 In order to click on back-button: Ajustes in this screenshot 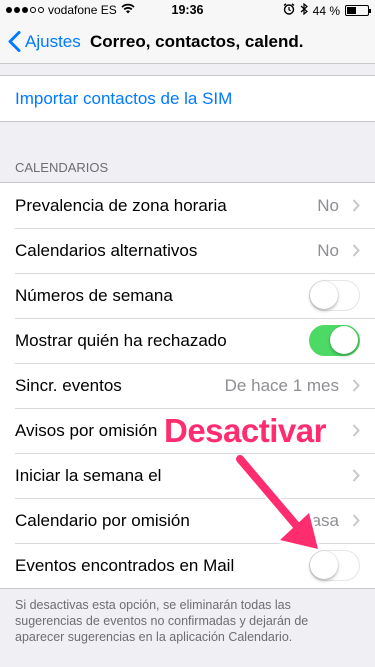, I will do `click(44, 41)`.